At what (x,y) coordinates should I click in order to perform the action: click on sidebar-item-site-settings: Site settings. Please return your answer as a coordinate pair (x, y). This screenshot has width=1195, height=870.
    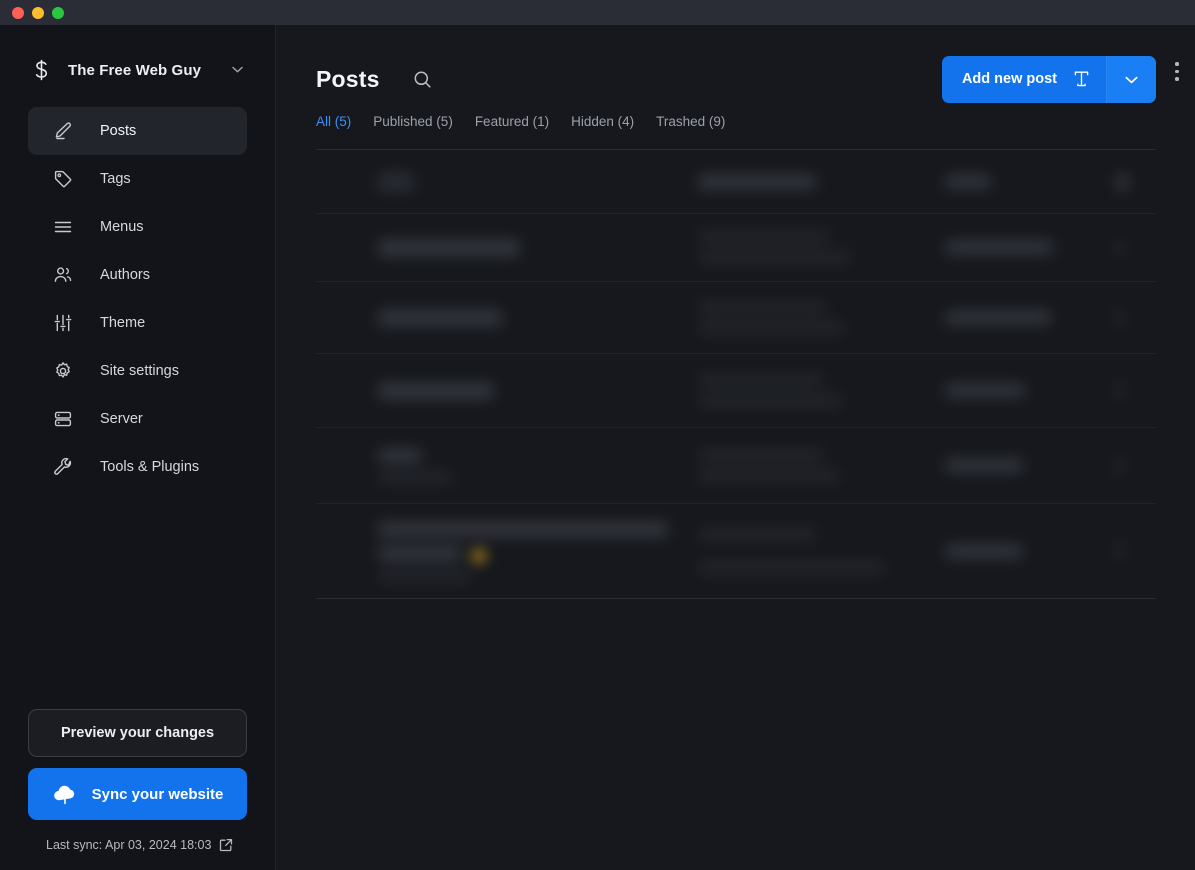
    Looking at the image, I should click on (137, 371).